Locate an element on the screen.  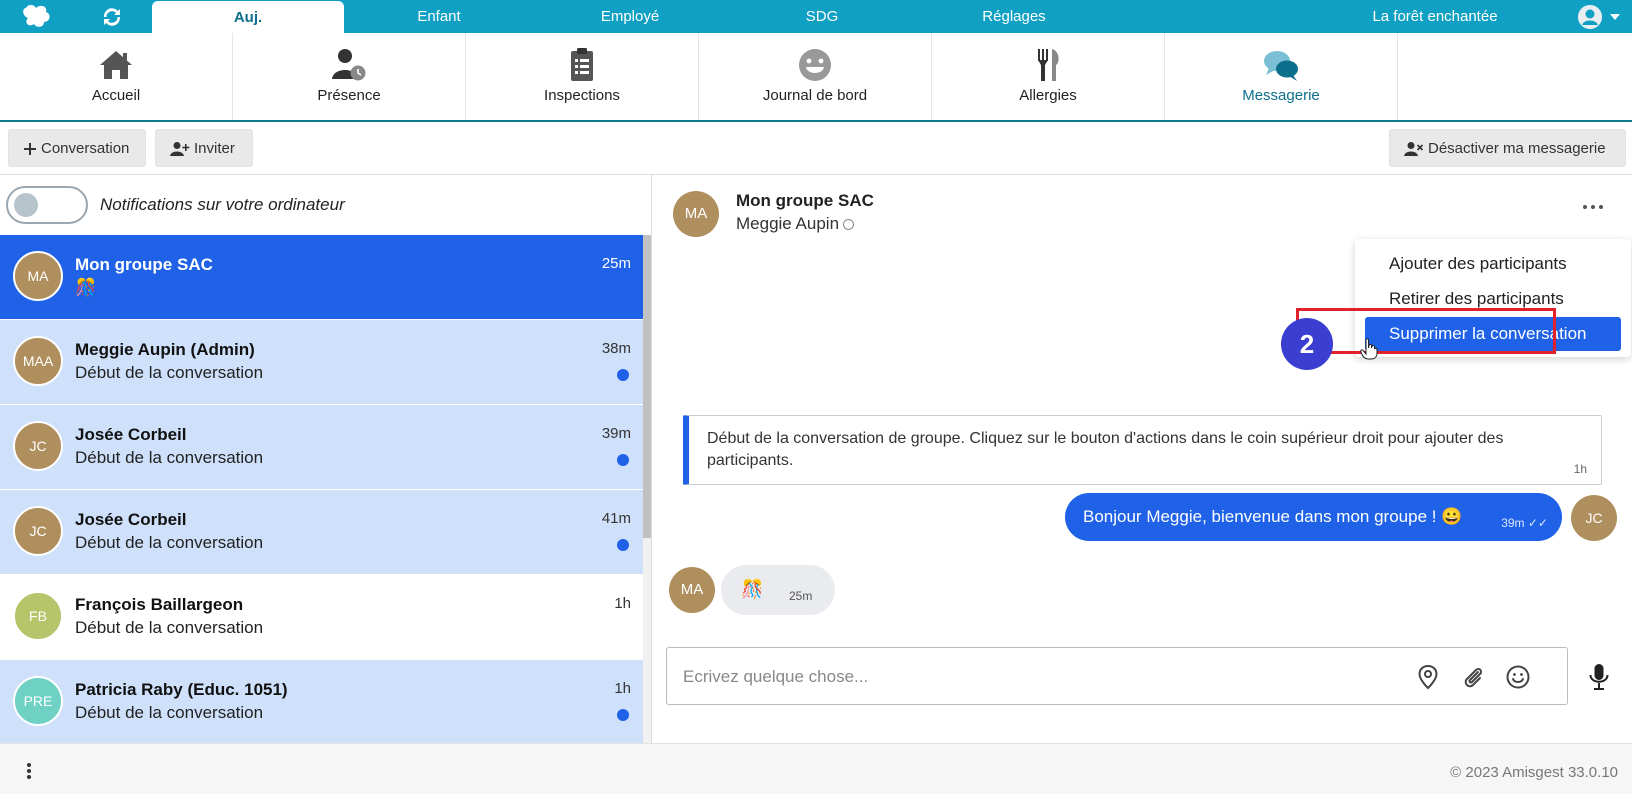
conversation-time: 25m is located at coordinates (616, 263).